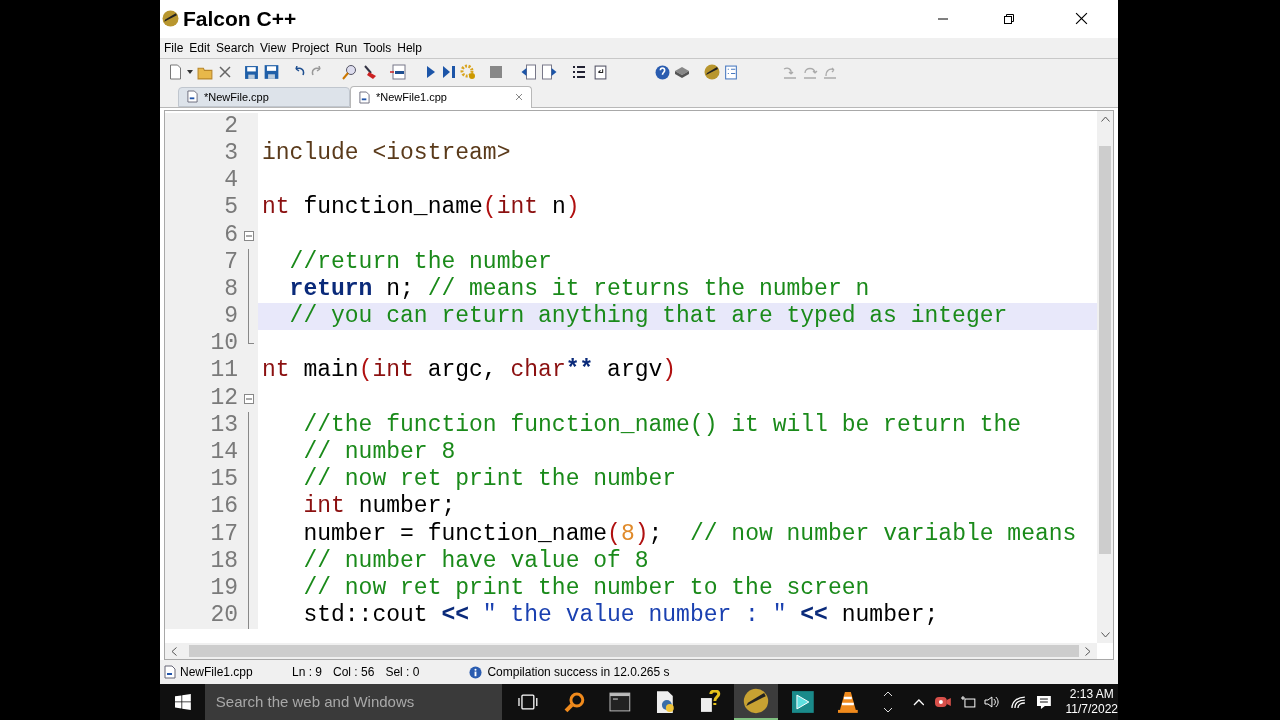 The height and width of the screenshot is (720, 1280). What do you see at coordinates (731, 72) in the screenshot?
I see `checklist-icon` at bounding box center [731, 72].